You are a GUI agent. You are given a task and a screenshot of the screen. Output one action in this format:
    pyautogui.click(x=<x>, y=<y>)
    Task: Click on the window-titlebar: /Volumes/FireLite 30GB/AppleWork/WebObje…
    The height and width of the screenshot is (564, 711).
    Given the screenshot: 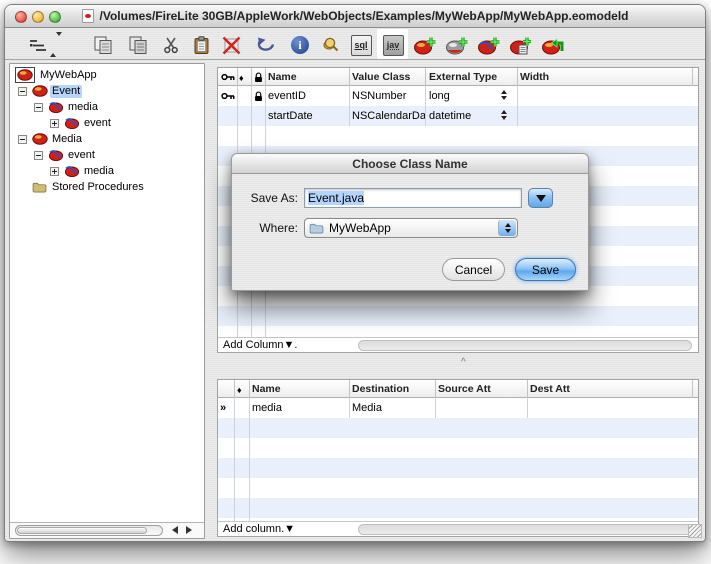 What is the action you would take?
    pyautogui.click(x=355, y=16)
    